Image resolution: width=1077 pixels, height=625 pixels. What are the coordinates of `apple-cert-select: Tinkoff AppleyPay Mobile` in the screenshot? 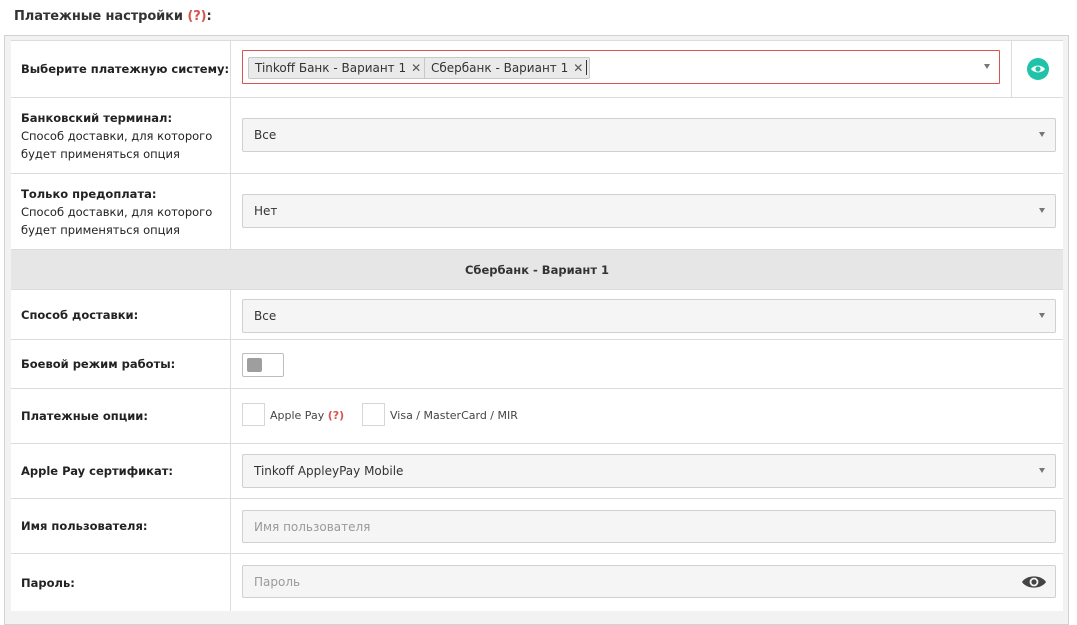 It's located at (649, 471).